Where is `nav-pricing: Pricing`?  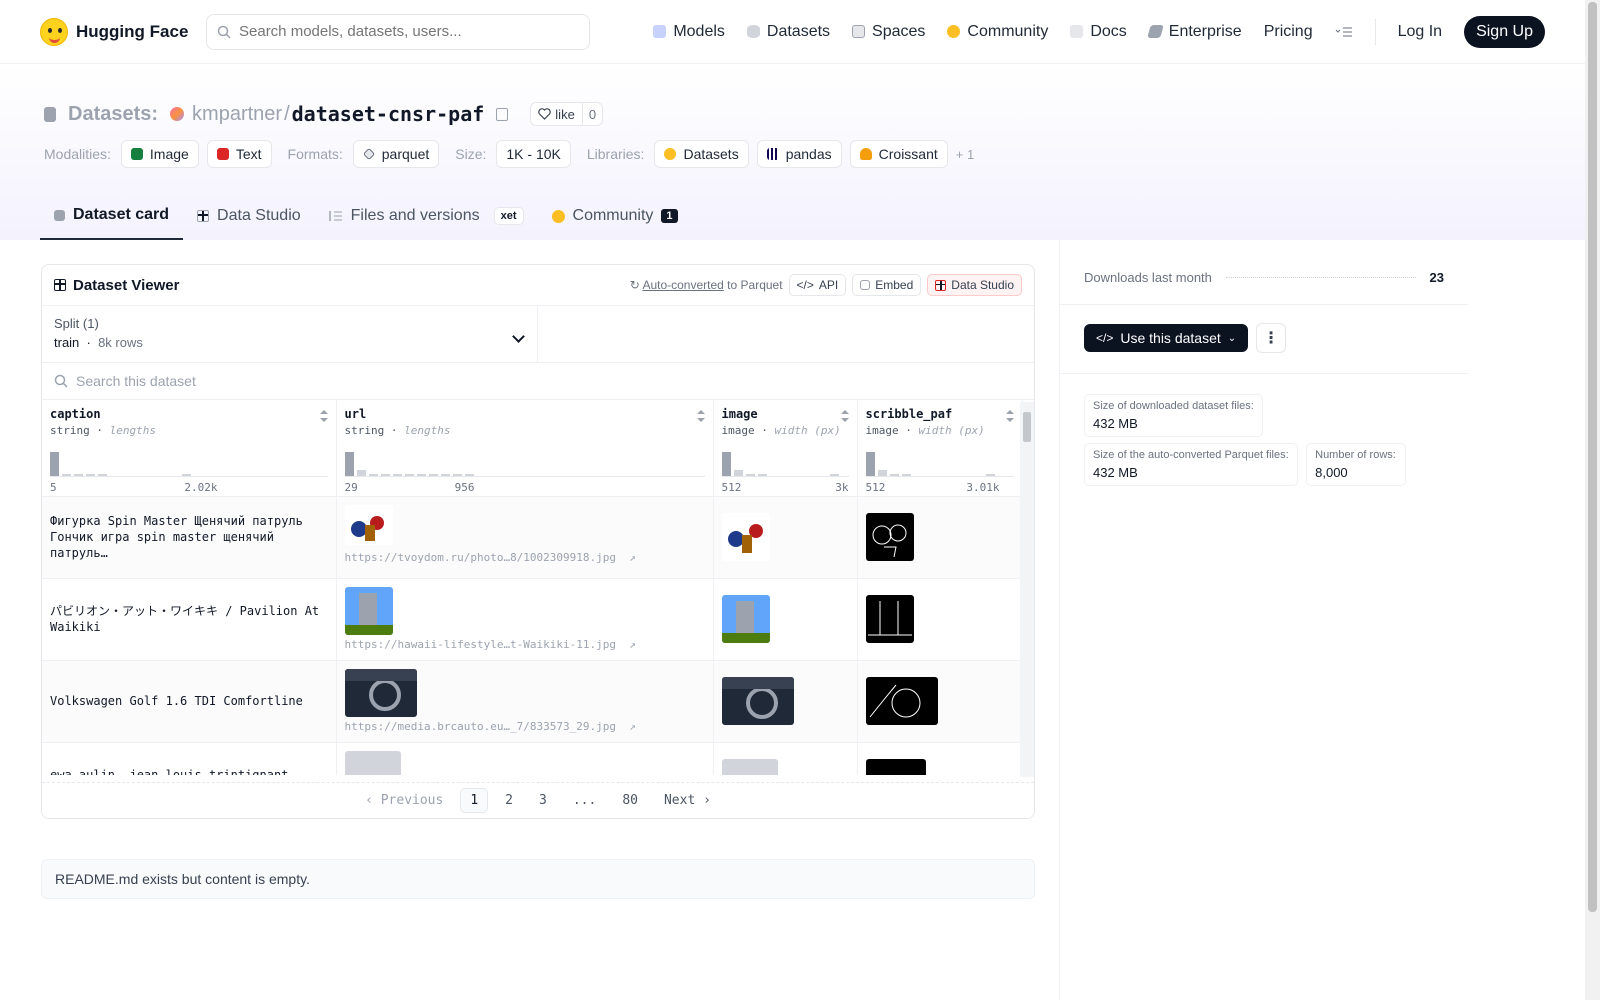 nav-pricing: Pricing is located at coordinates (1288, 32).